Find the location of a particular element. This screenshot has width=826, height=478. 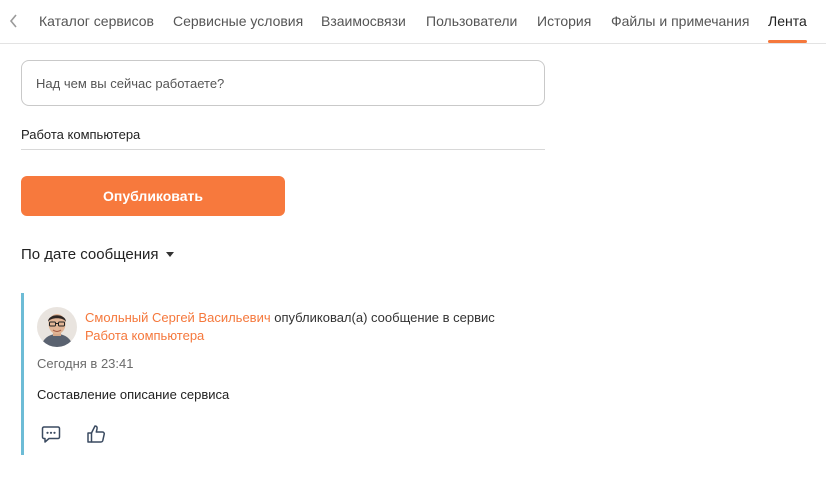

caret-down-icon is located at coordinates (169, 254).